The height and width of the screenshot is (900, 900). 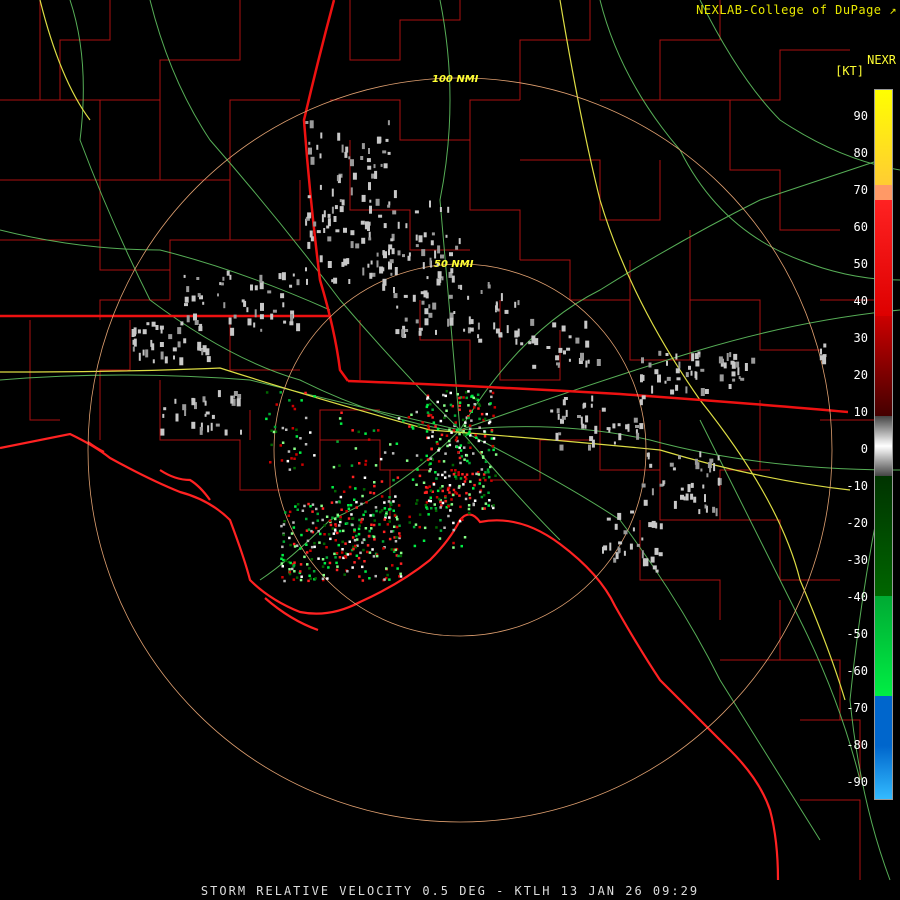 What do you see at coordinates (883, 721) in the screenshot?
I see `color-scale-segment` at bounding box center [883, 721].